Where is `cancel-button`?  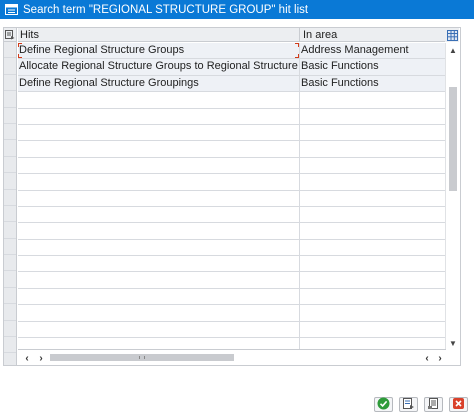
cancel-button is located at coordinates (458, 404).